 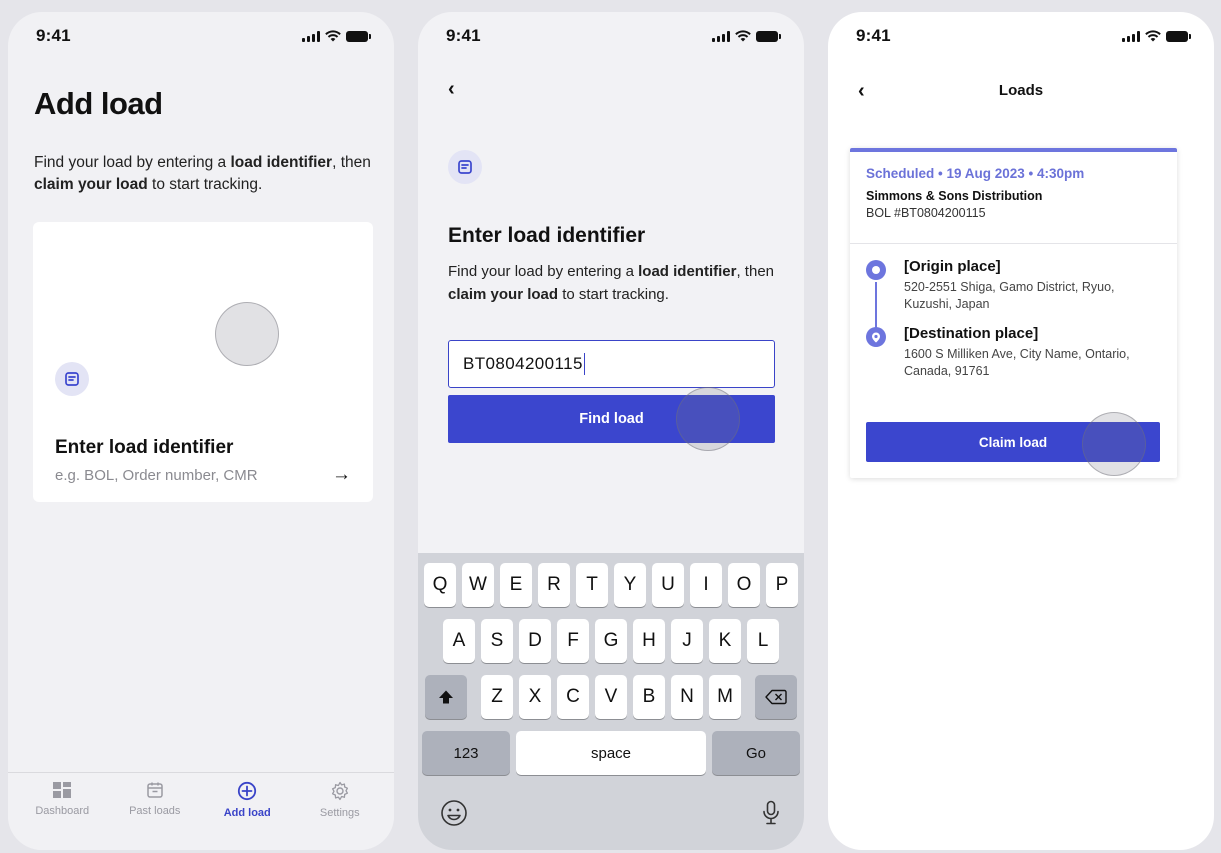 What do you see at coordinates (1021, 90) in the screenshot?
I see `nav-title: Loads` at bounding box center [1021, 90].